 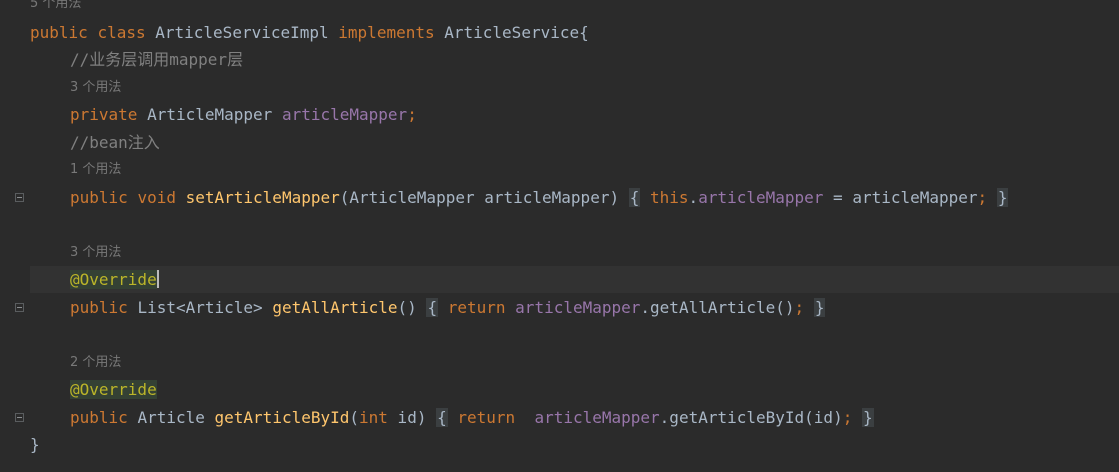 I want to click on comment: //业务层调用mapper层, so click(x=157, y=59).